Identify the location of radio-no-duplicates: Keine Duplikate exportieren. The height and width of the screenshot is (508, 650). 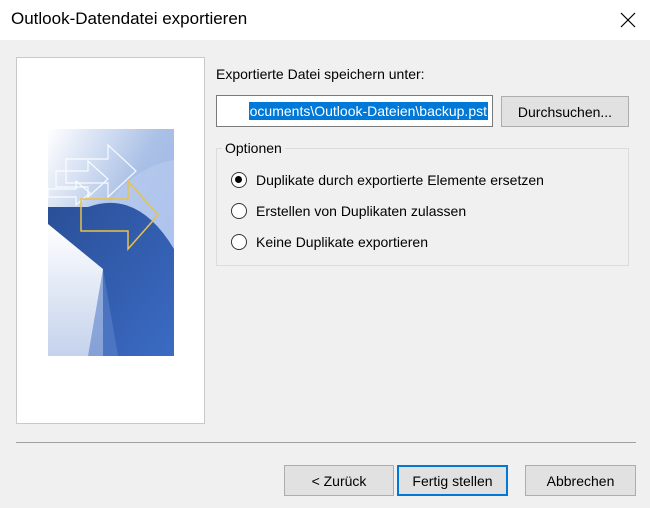
(329, 242).